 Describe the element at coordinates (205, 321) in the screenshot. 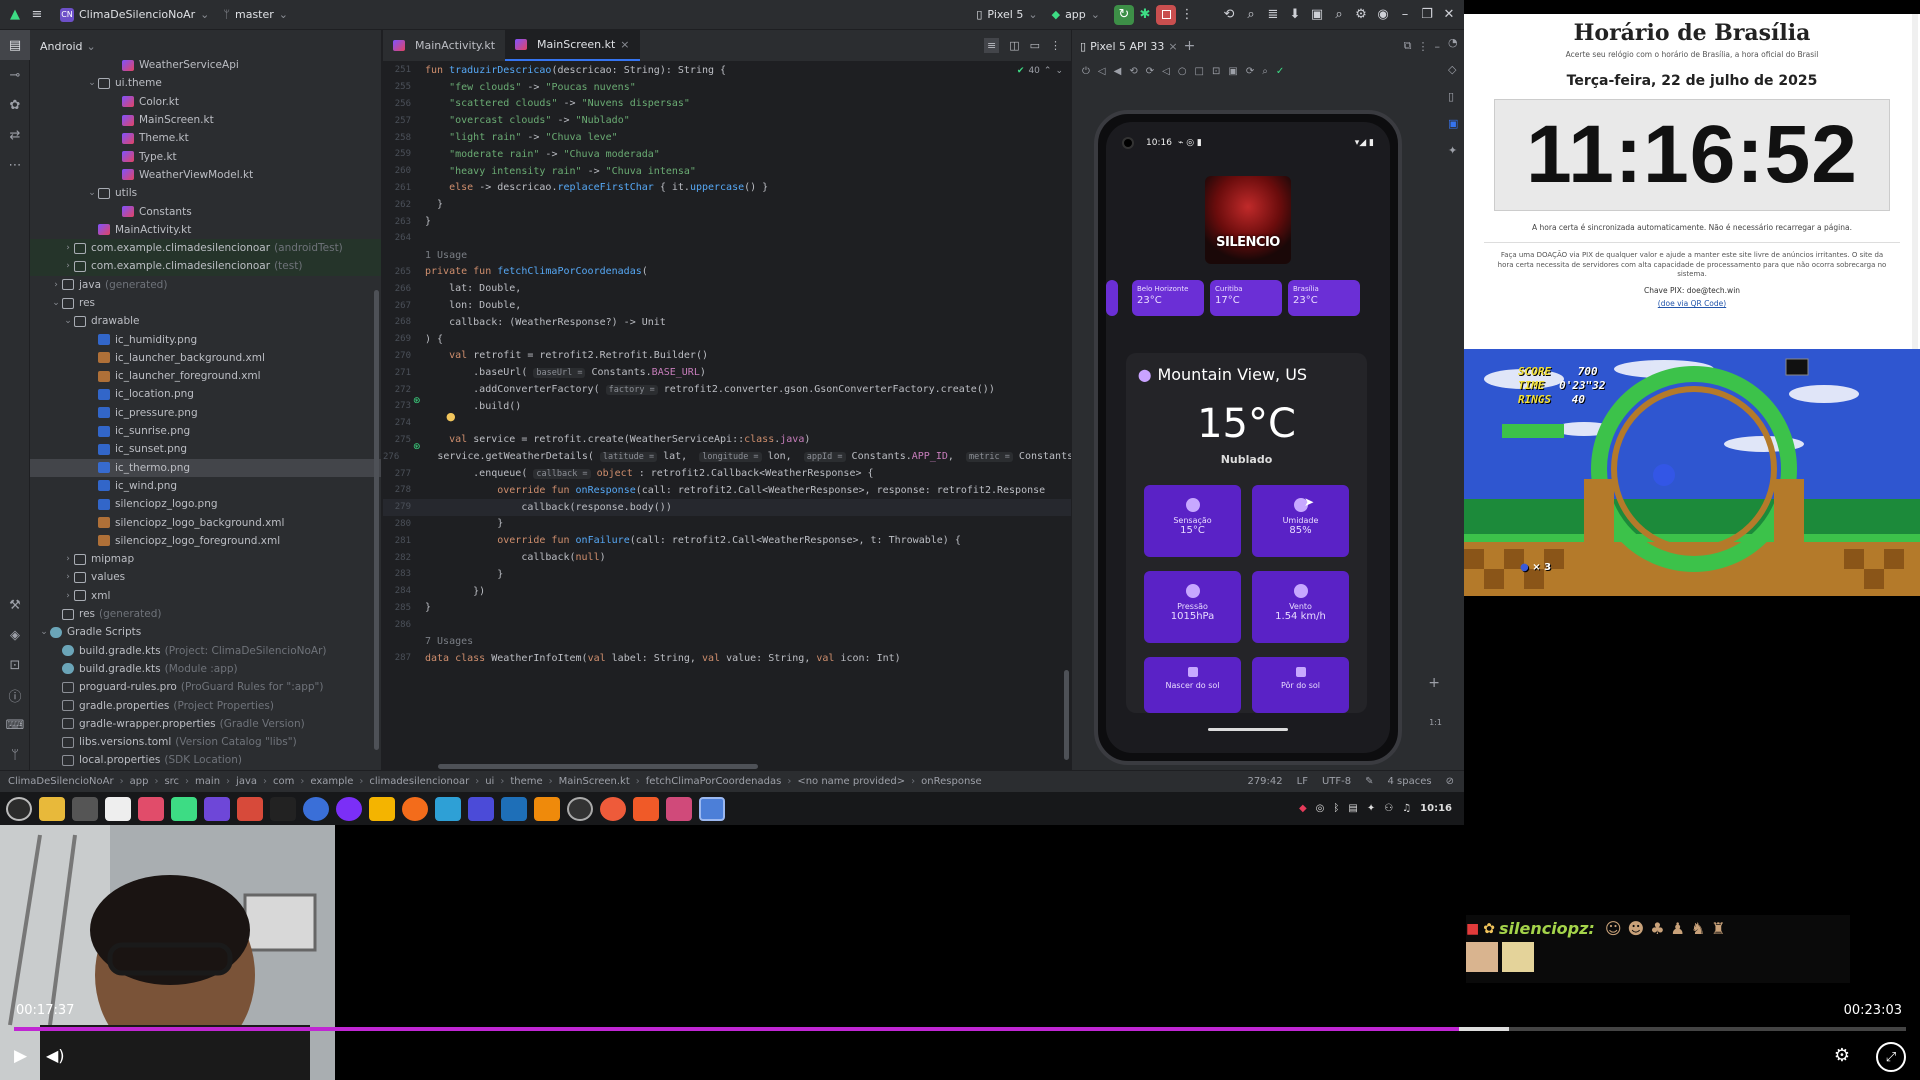

I see `tree-item: ⌄ drawable` at that location.